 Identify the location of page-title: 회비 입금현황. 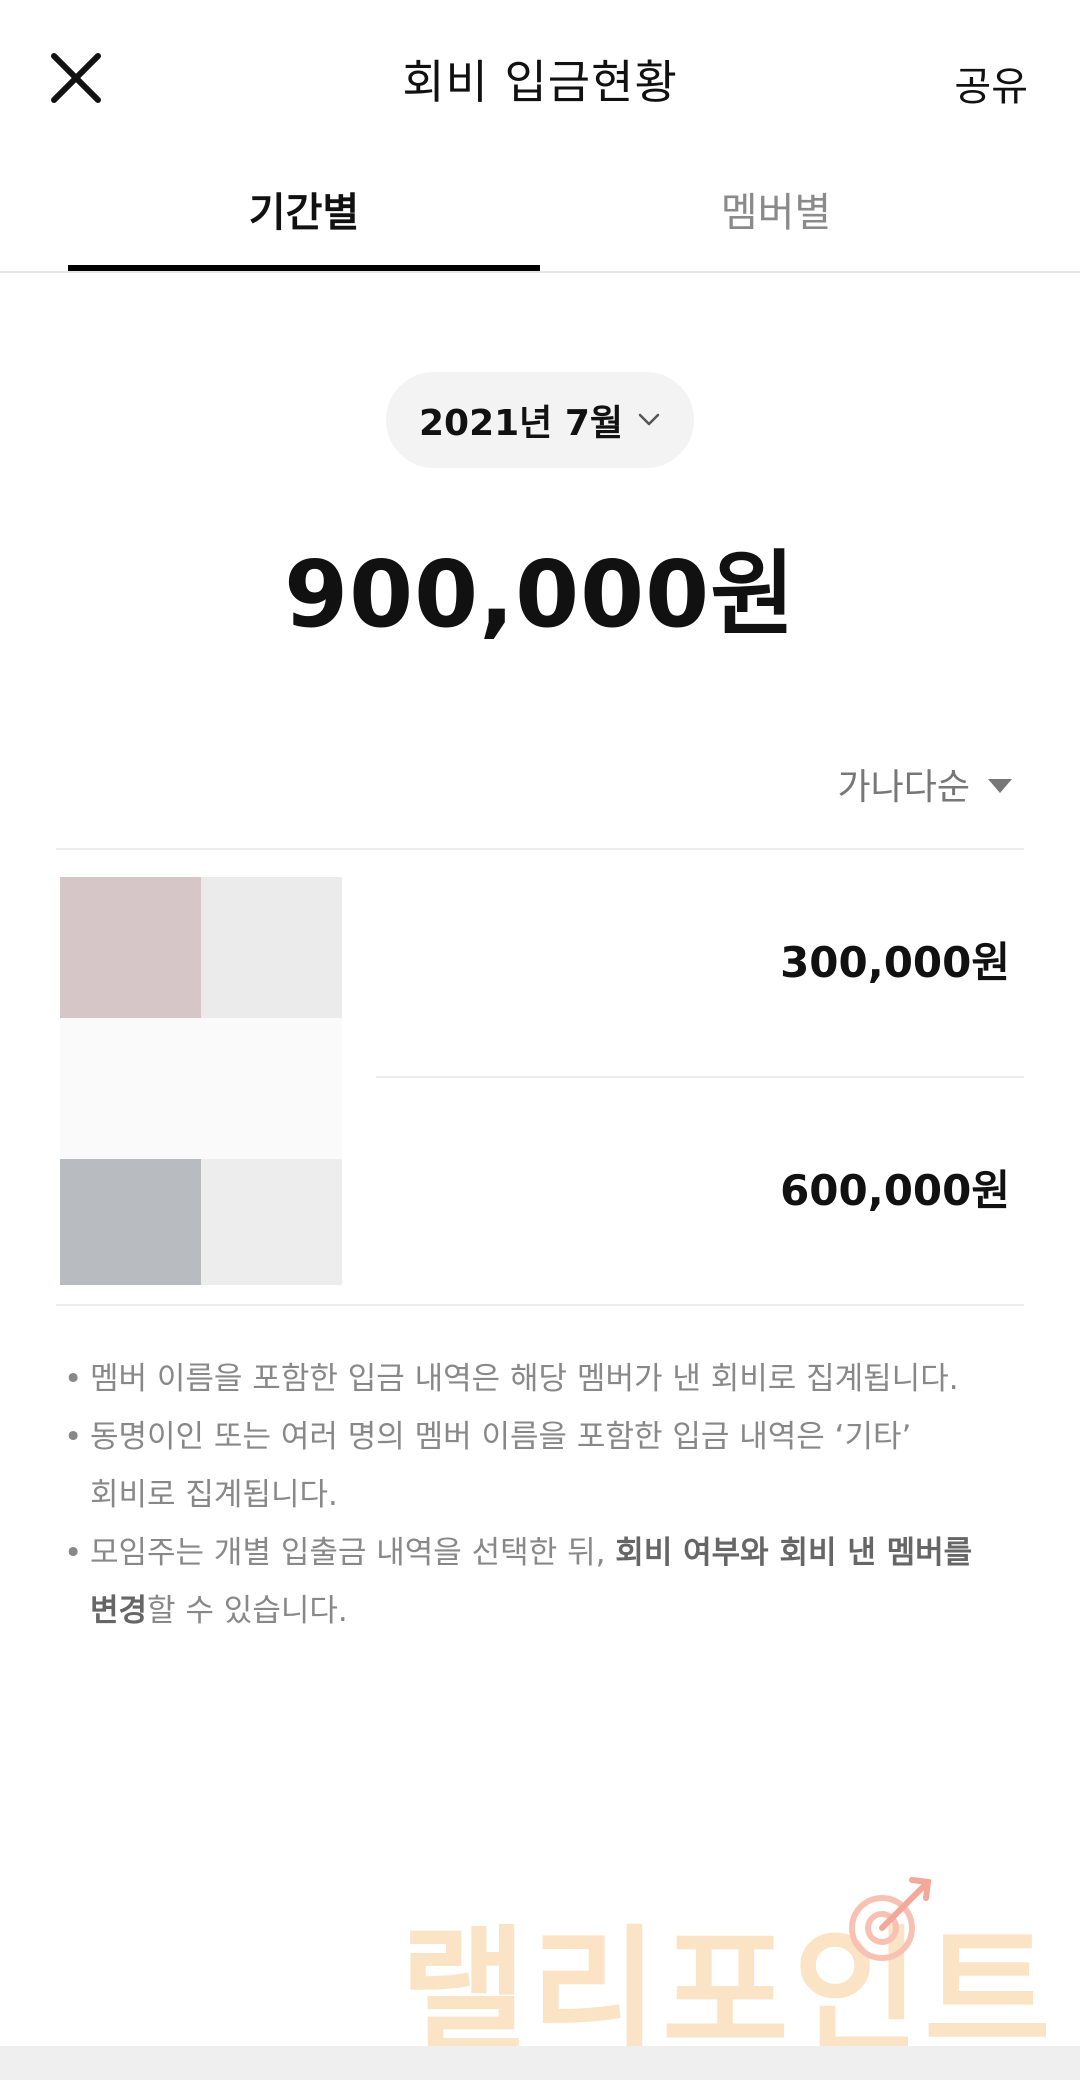
(540, 82).